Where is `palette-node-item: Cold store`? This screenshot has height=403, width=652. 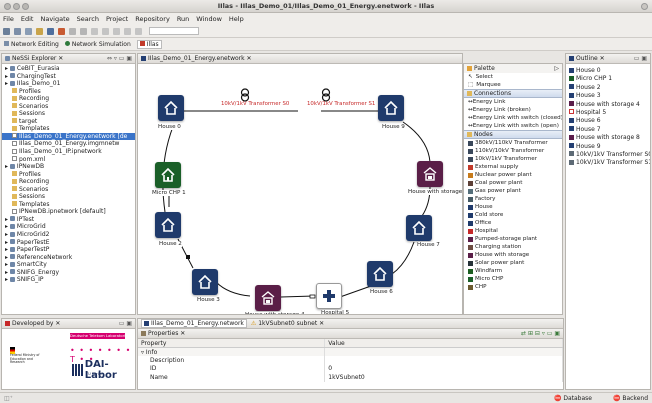 palette-node-item: Cold store is located at coordinates (513, 215).